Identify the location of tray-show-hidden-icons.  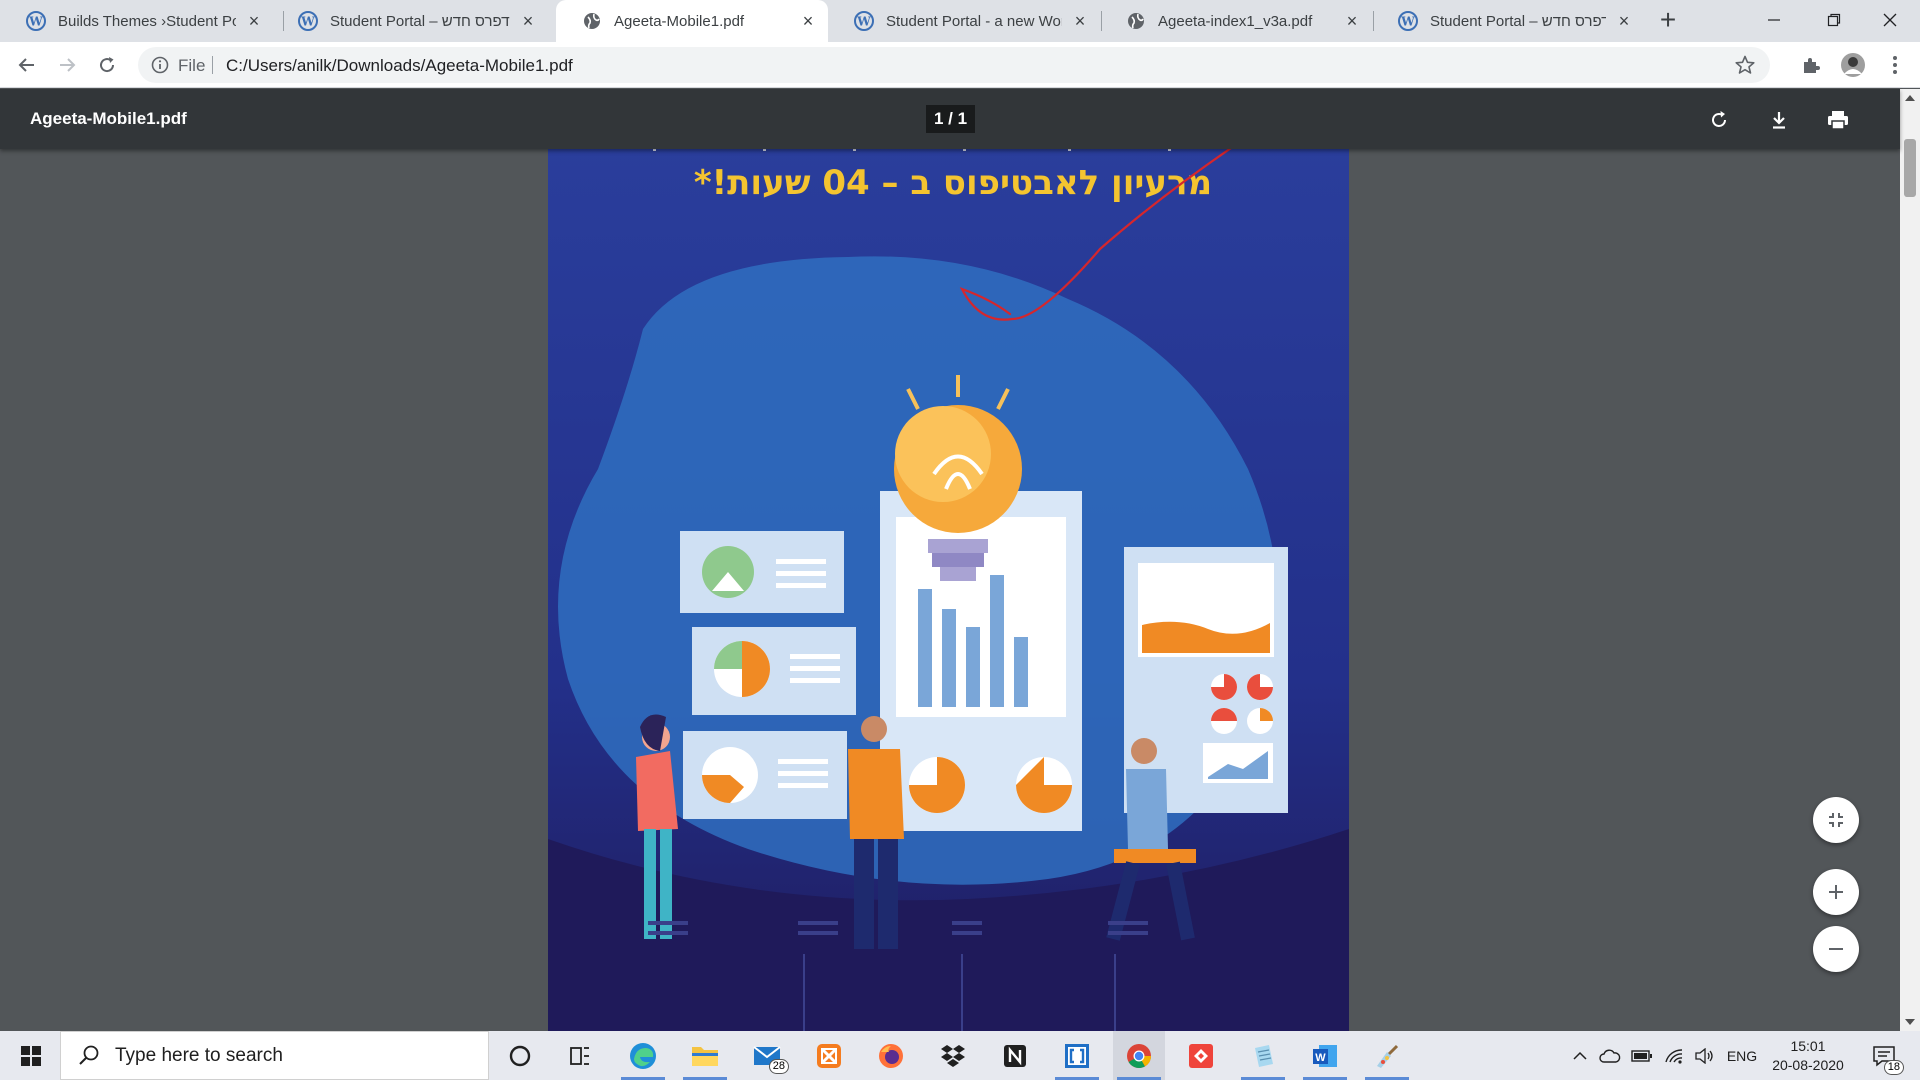
(1580, 1055).